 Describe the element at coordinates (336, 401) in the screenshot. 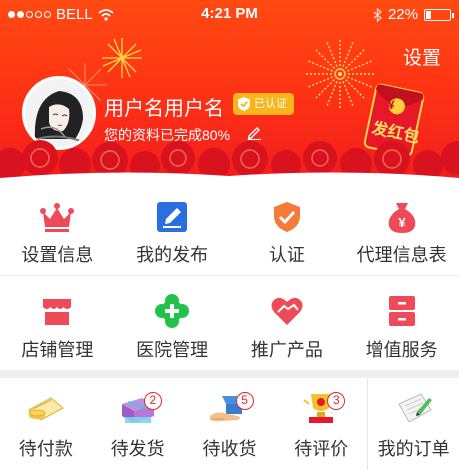

I see `order-count-badge: 3` at that location.